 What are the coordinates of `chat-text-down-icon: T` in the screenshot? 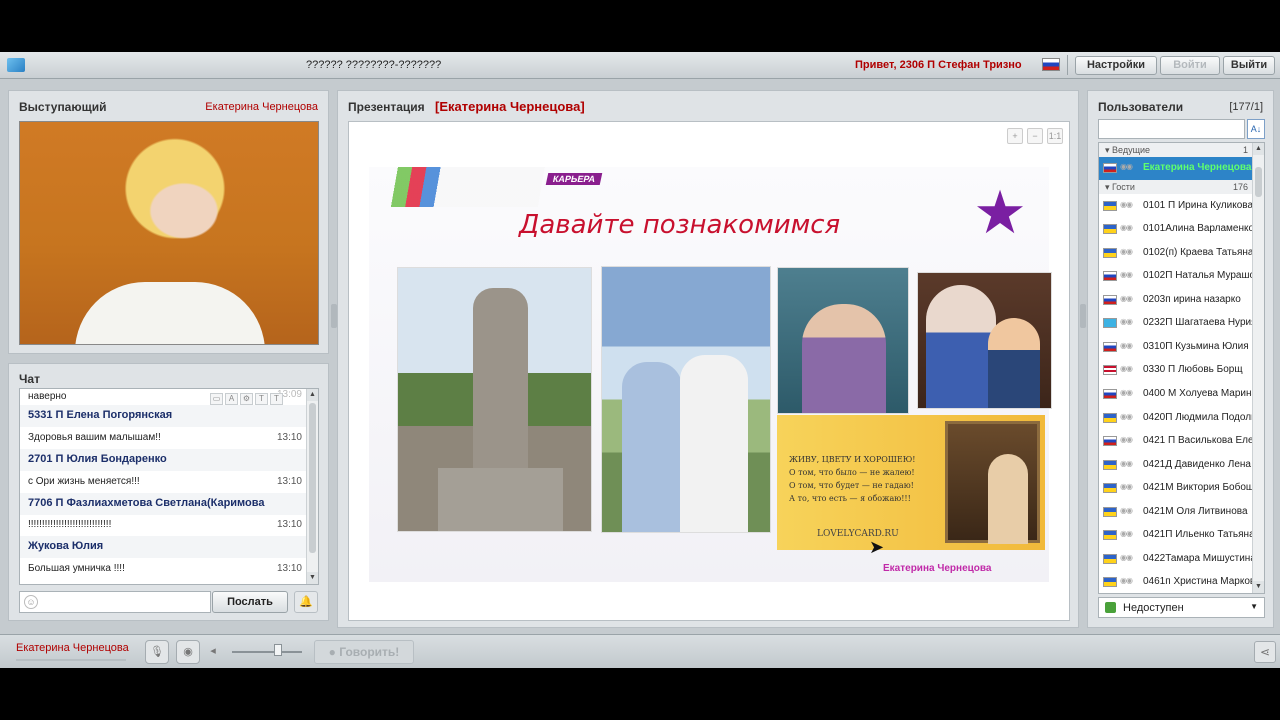 It's located at (276, 399).